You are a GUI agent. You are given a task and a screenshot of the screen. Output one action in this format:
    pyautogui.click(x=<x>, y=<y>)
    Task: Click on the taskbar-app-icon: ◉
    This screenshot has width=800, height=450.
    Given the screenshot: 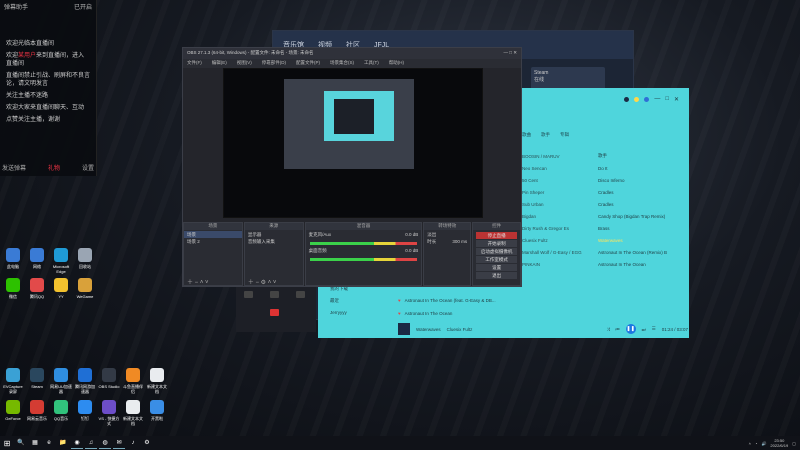 What is the action you would take?
    pyautogui.click(x=77, y=443)
    